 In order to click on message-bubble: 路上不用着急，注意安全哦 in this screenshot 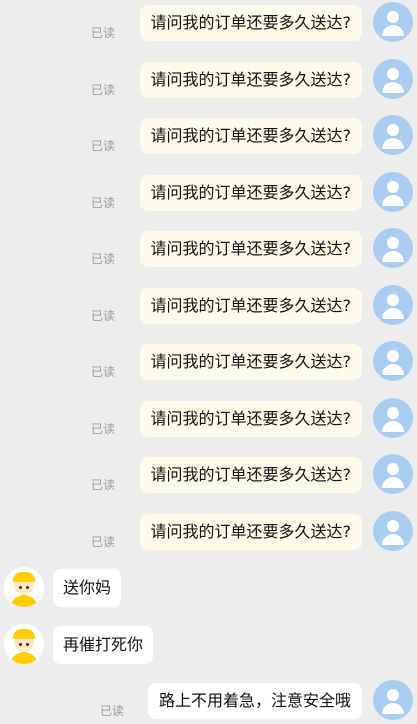, I will do `click(254, 701)`.